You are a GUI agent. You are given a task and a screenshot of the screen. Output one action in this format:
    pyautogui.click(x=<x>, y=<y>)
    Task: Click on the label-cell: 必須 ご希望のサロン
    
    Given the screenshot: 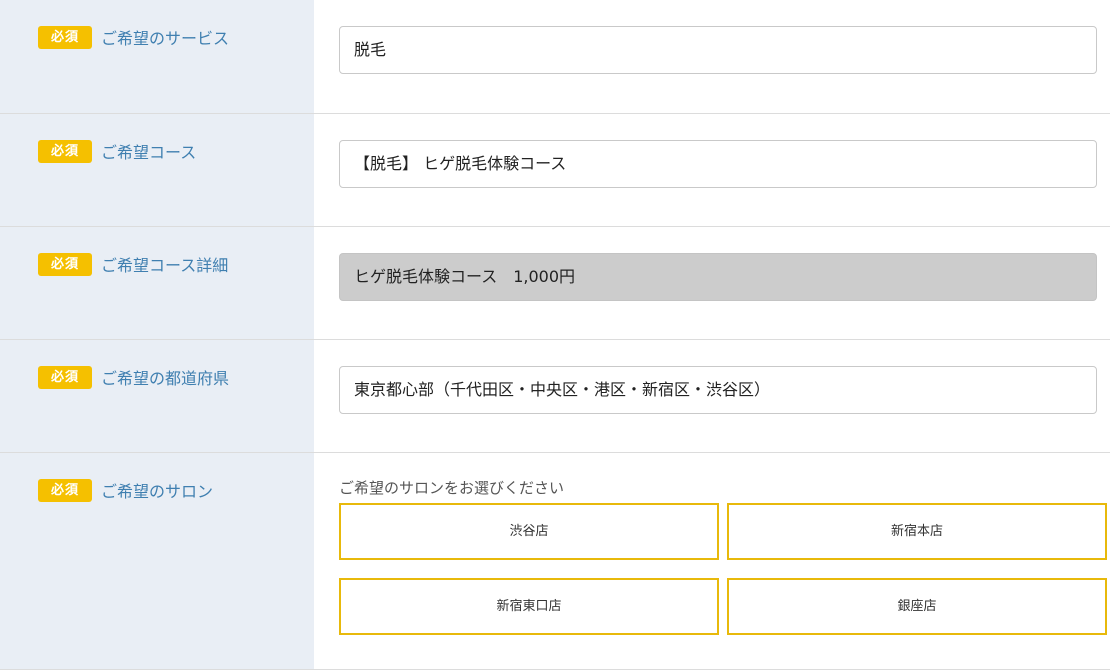 What is the action you would take?
    pyautogui.click(x=157, y=561)
    